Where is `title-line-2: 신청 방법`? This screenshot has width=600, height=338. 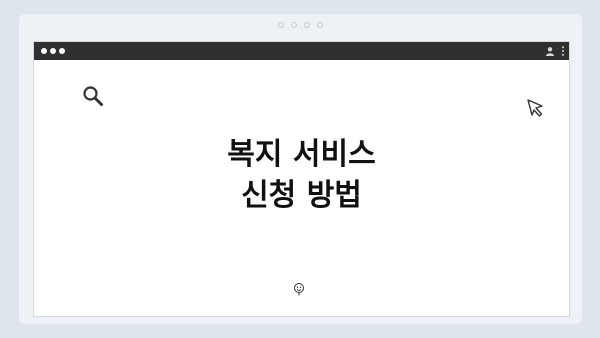
title-line-2: 신청 방법 is located at coordinates (301, 195).